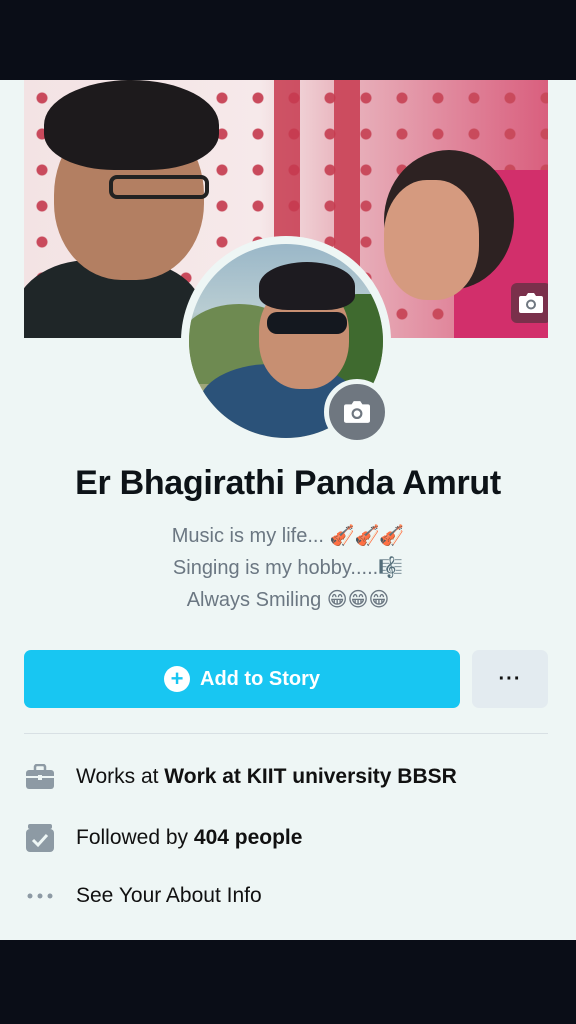  I want to click on cover-camera-icon, so click(529, 303).